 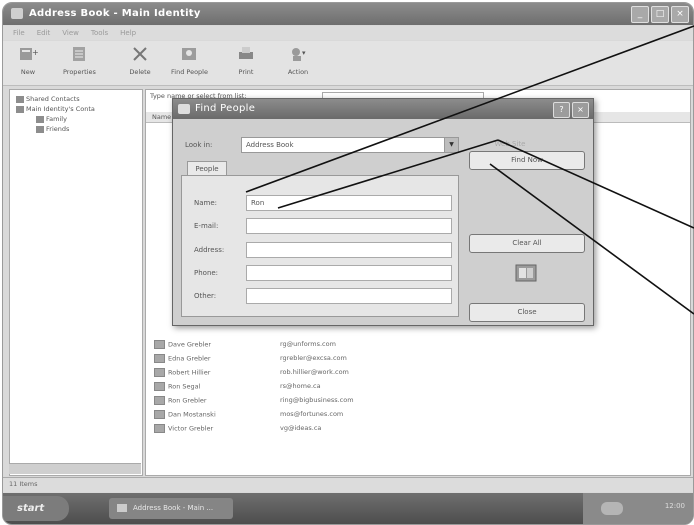 What do you see at coordinates (527, 312) in the screenshot?
I see `dialog-close-action-button: Close` at bounding box center [527, 312].